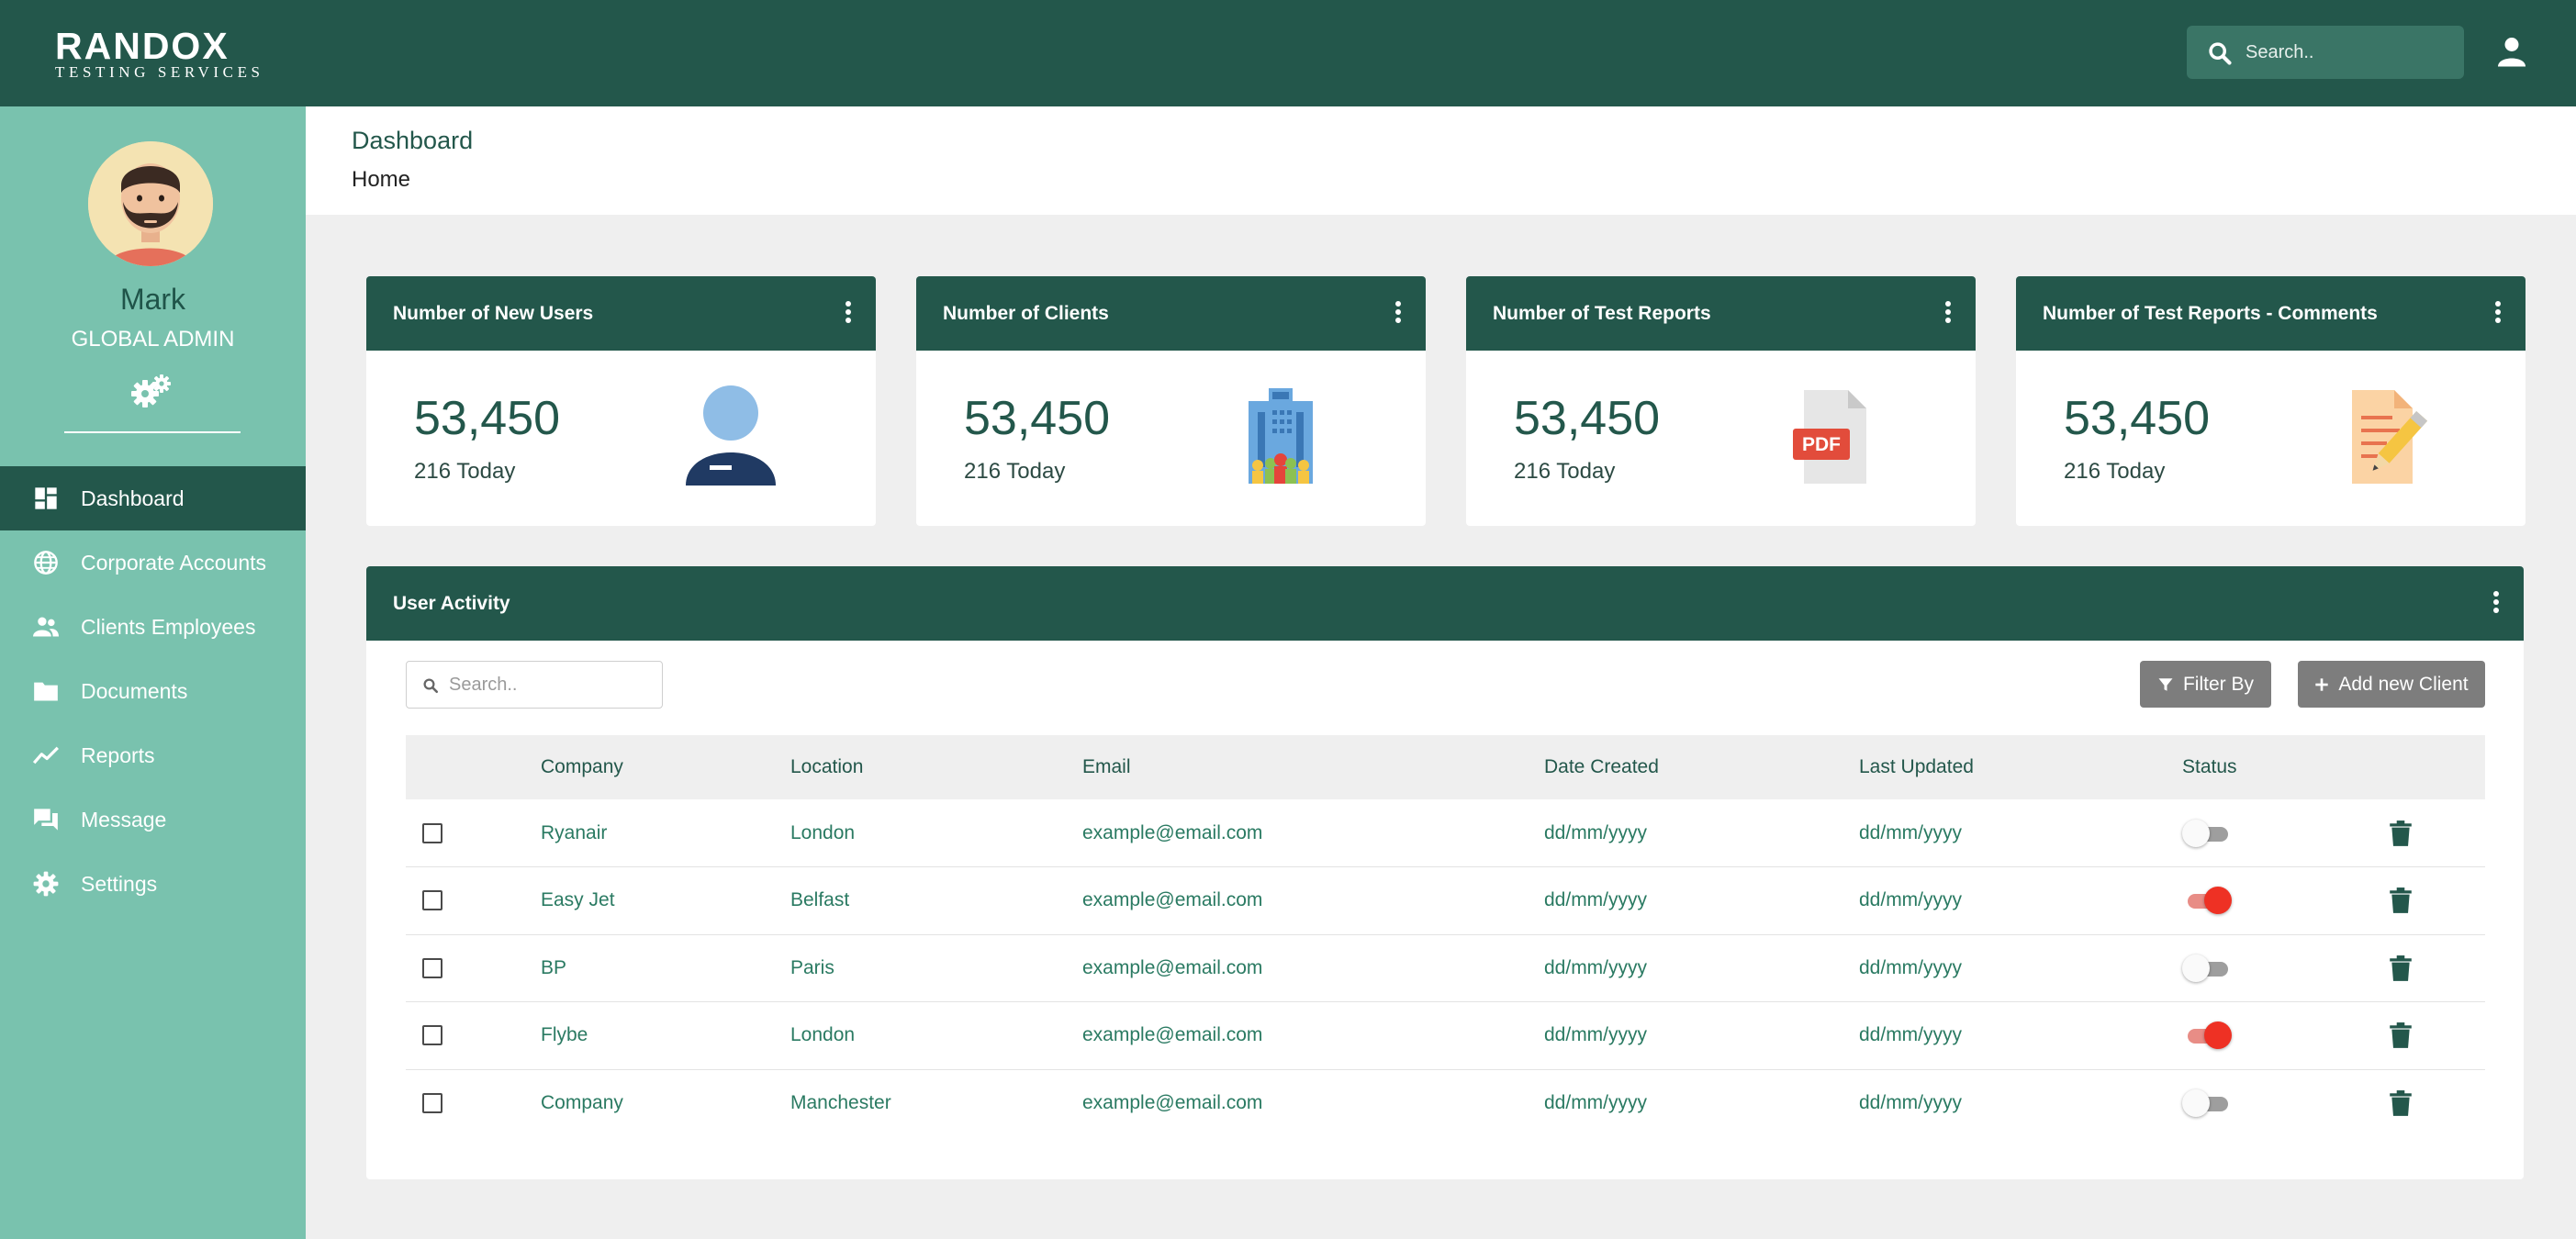 The height and width of the screenshot is (1239, 2576). Describe the element at coordinates (621, 313) in the screenshot. I see `card-header: Number of New Users` at that location.